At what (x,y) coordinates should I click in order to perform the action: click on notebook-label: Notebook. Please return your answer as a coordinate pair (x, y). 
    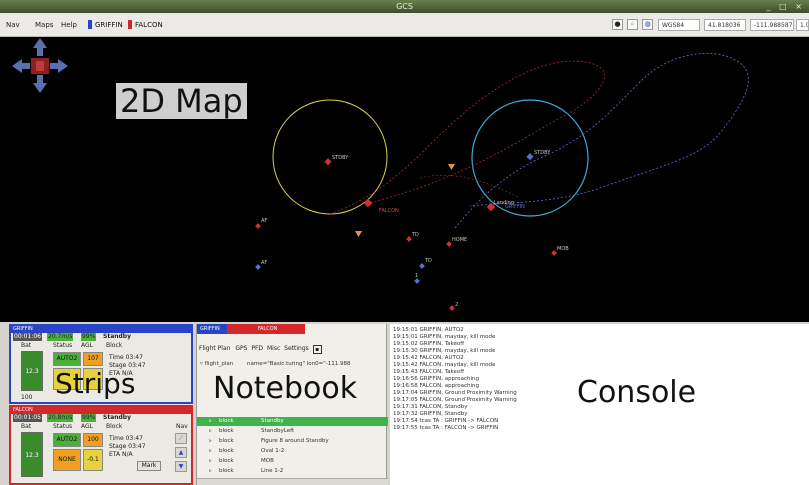
    Looking at the image, I should click on (285, 388).